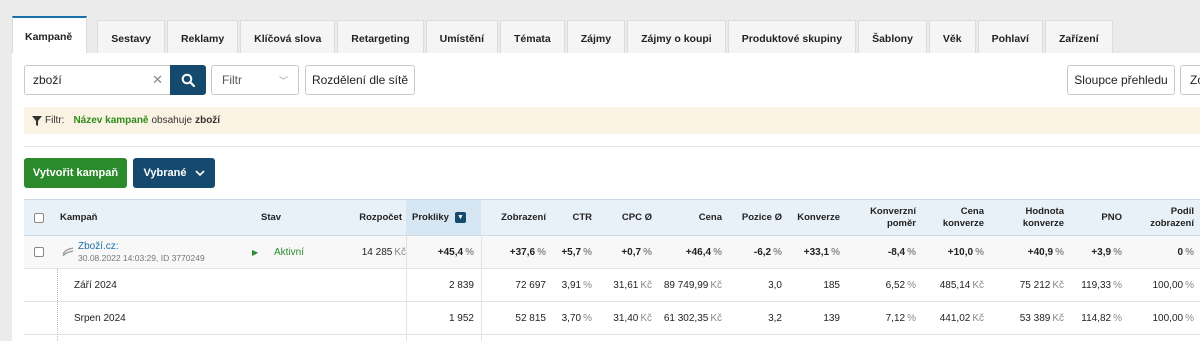 This screenshot has height=341, width=1200. What do you see at coordinates (50, 36) in the screenshot?
I see `tab-kampane: Kampaně` at bounding box center [50, 36].